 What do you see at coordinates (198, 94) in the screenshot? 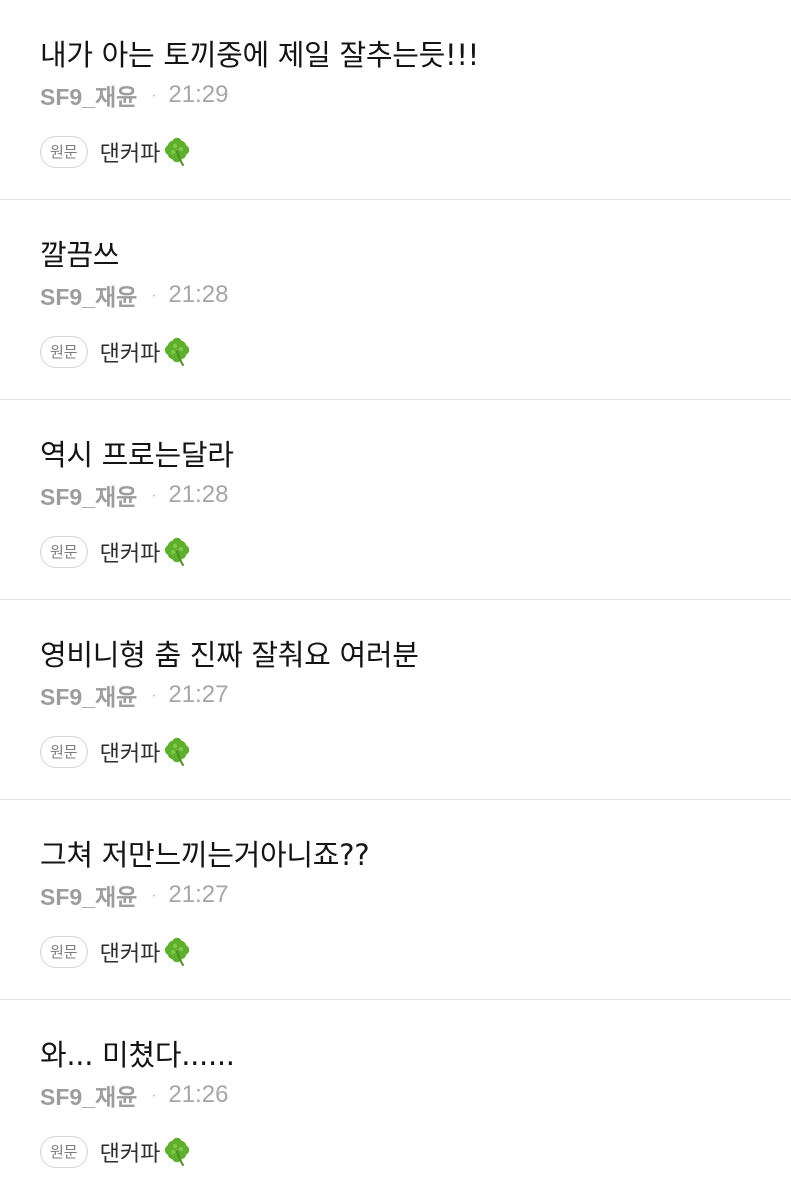
I see `timestamp: 21:29` at bounding box center [198, 94].